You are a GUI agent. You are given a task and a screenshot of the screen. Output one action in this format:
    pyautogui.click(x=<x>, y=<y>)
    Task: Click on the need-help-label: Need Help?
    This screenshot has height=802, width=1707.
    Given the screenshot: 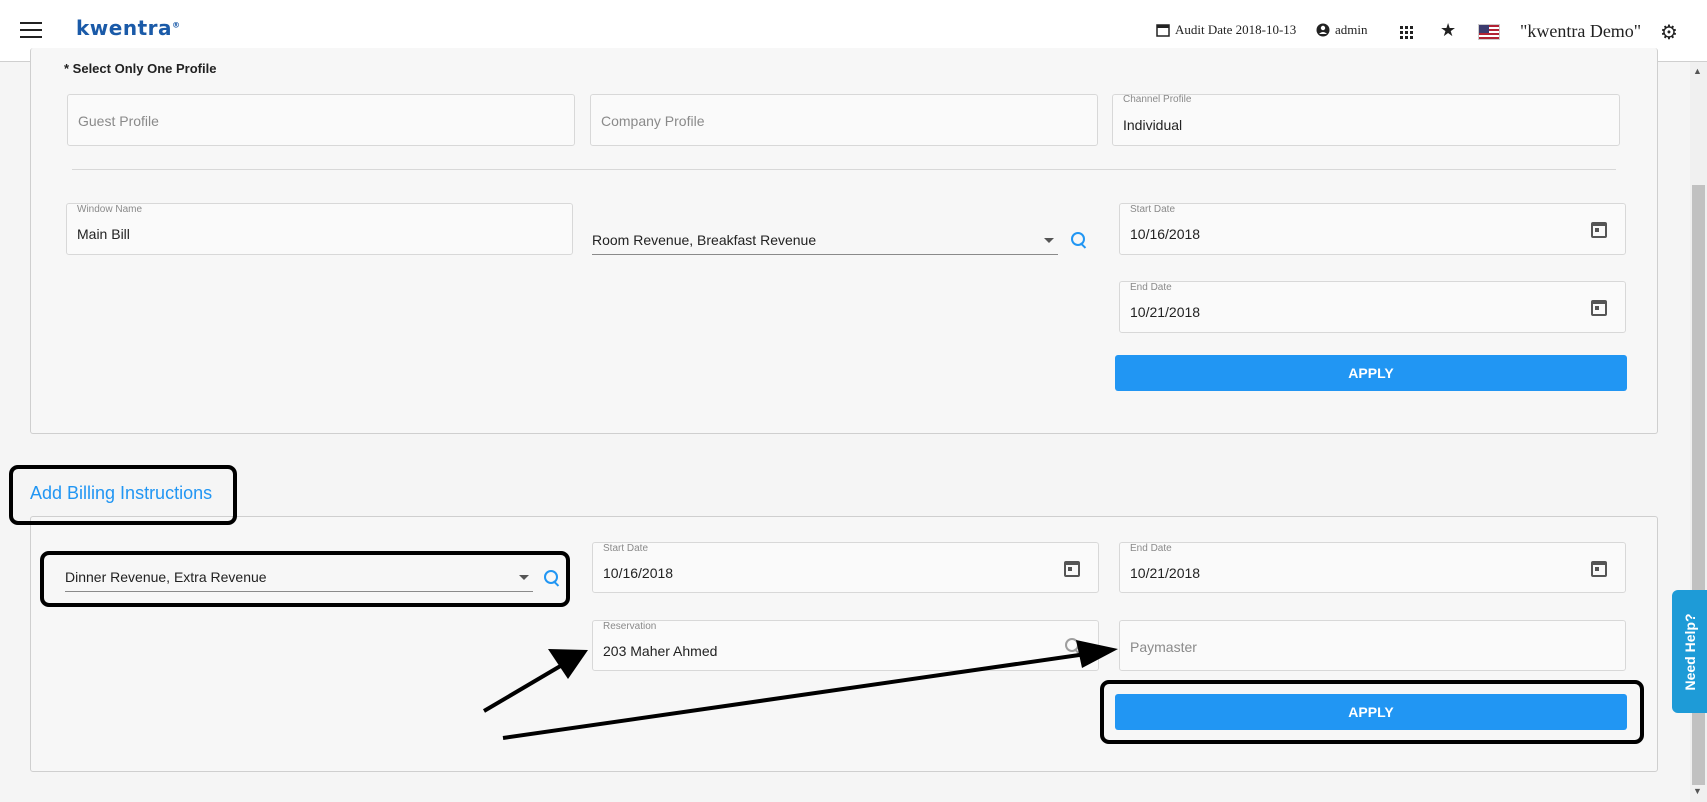 What is the action you would take?
    pyautogui.click(x=1689, y=651)
    